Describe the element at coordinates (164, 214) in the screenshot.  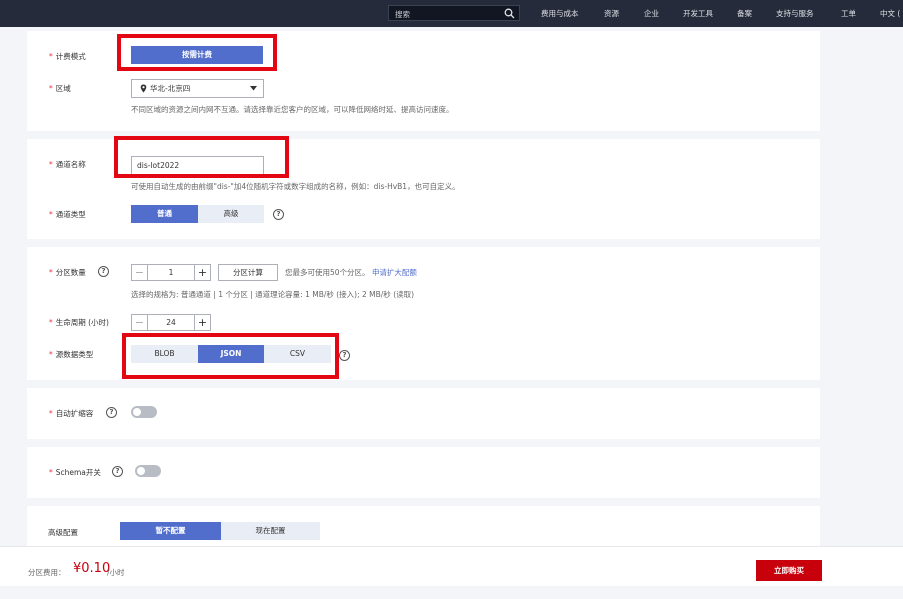
I see `channel-type-normal-option: 普通` at that location.